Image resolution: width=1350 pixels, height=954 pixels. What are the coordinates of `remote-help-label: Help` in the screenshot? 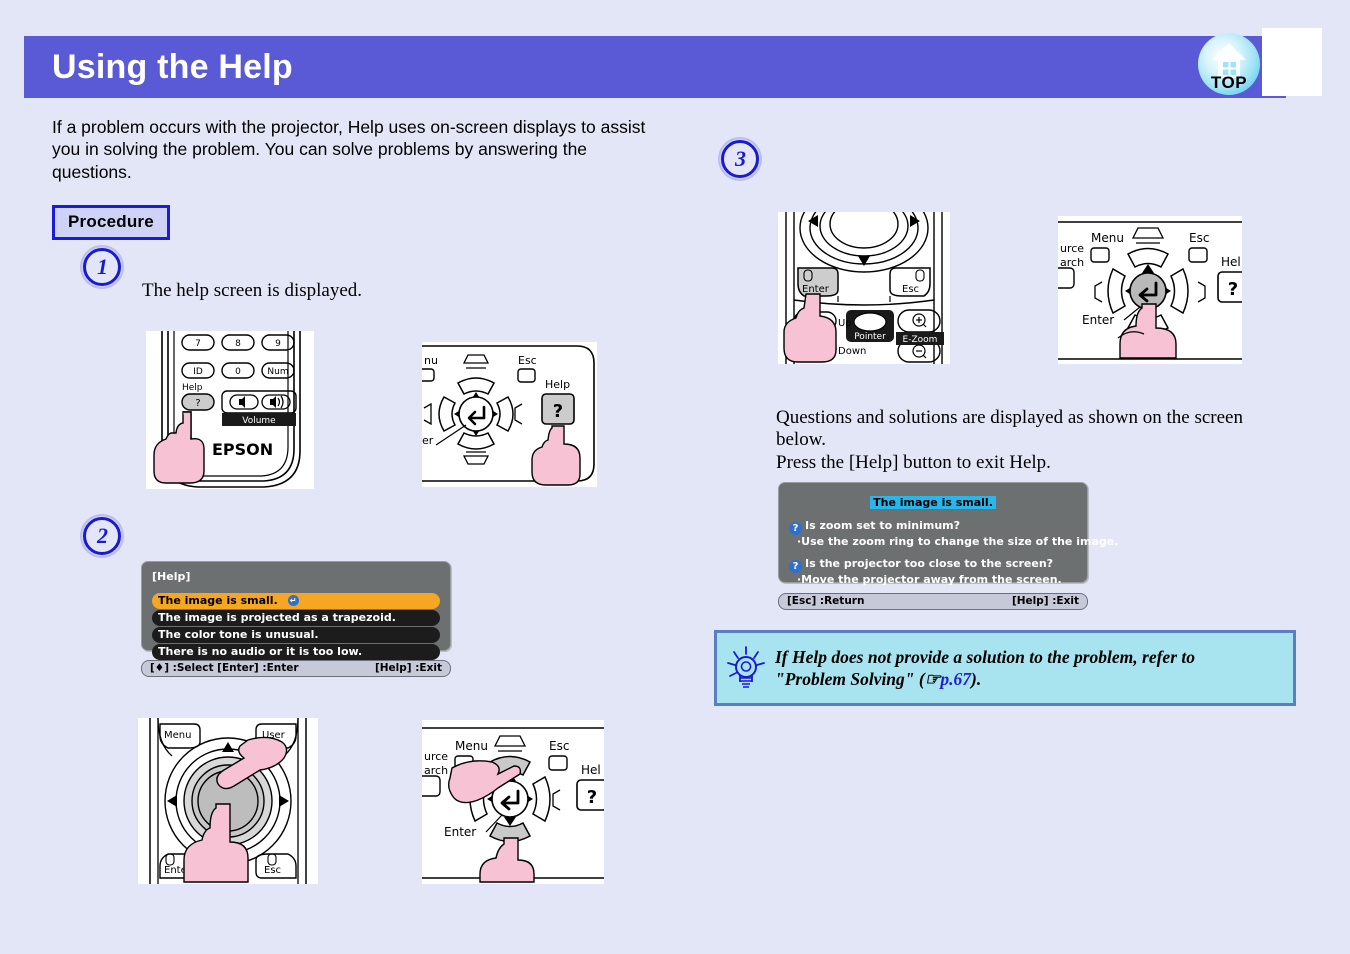 It's located at (192, 388).